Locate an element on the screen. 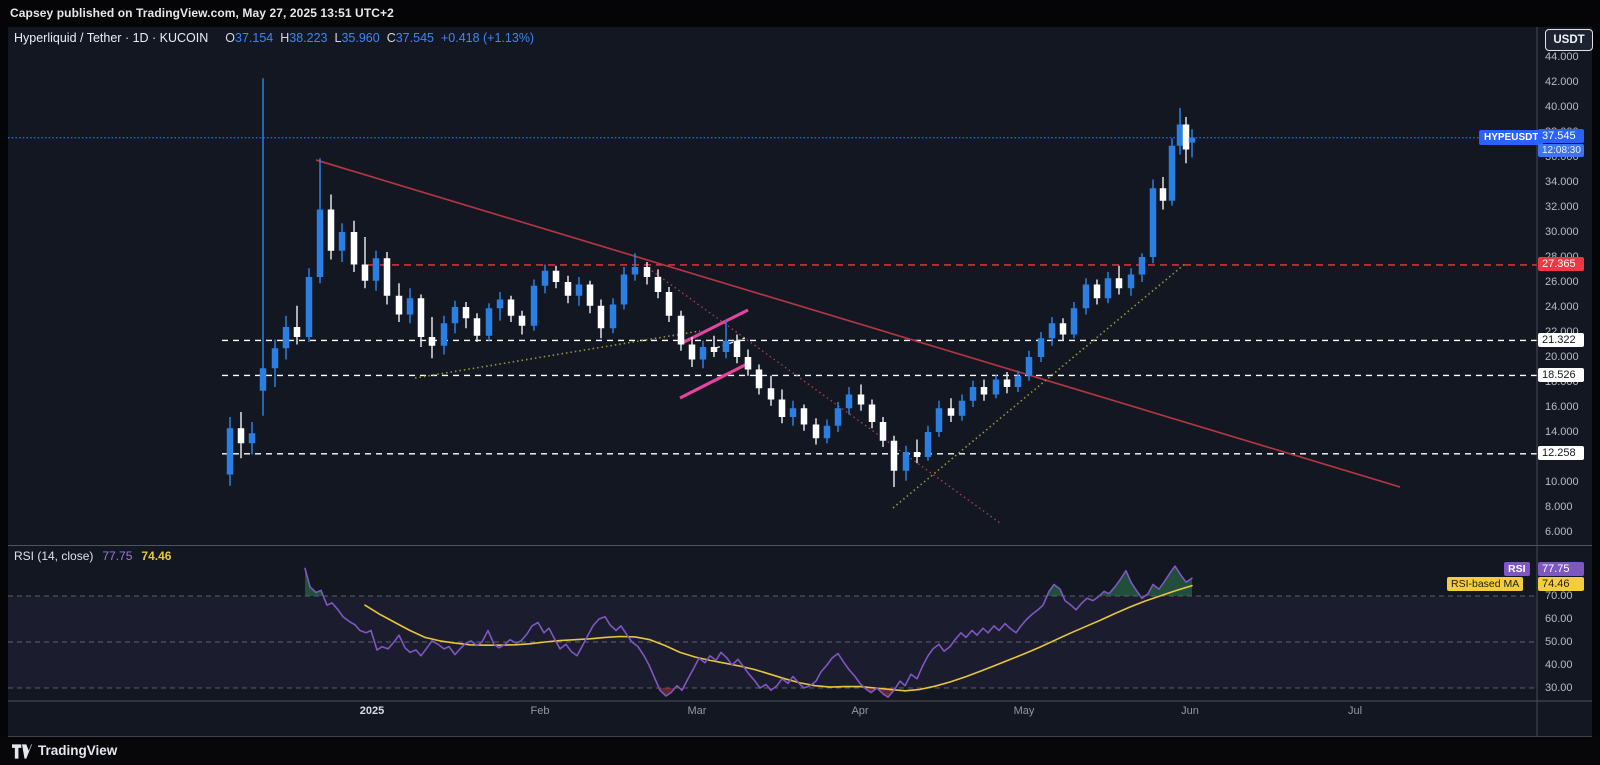 The height and width of the screenshot is (765, 1600). rsi-legend-title: RSI (14, close) is located at coordinates (54, 556).